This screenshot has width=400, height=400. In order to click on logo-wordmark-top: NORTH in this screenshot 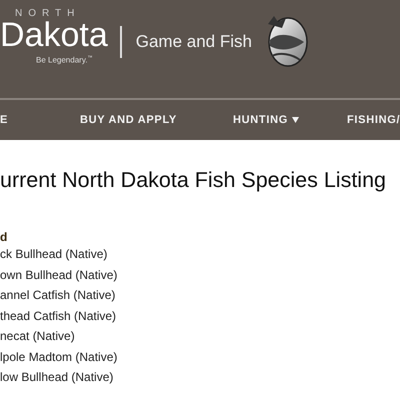, I will do `click(48, 13)`.